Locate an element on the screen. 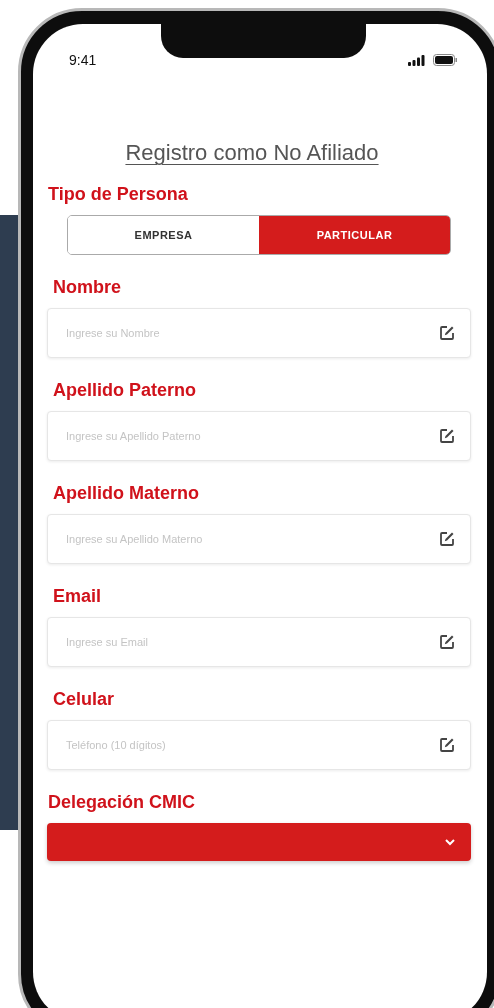  field-label: Delegación CMIC is located at coordinates (122, 802).